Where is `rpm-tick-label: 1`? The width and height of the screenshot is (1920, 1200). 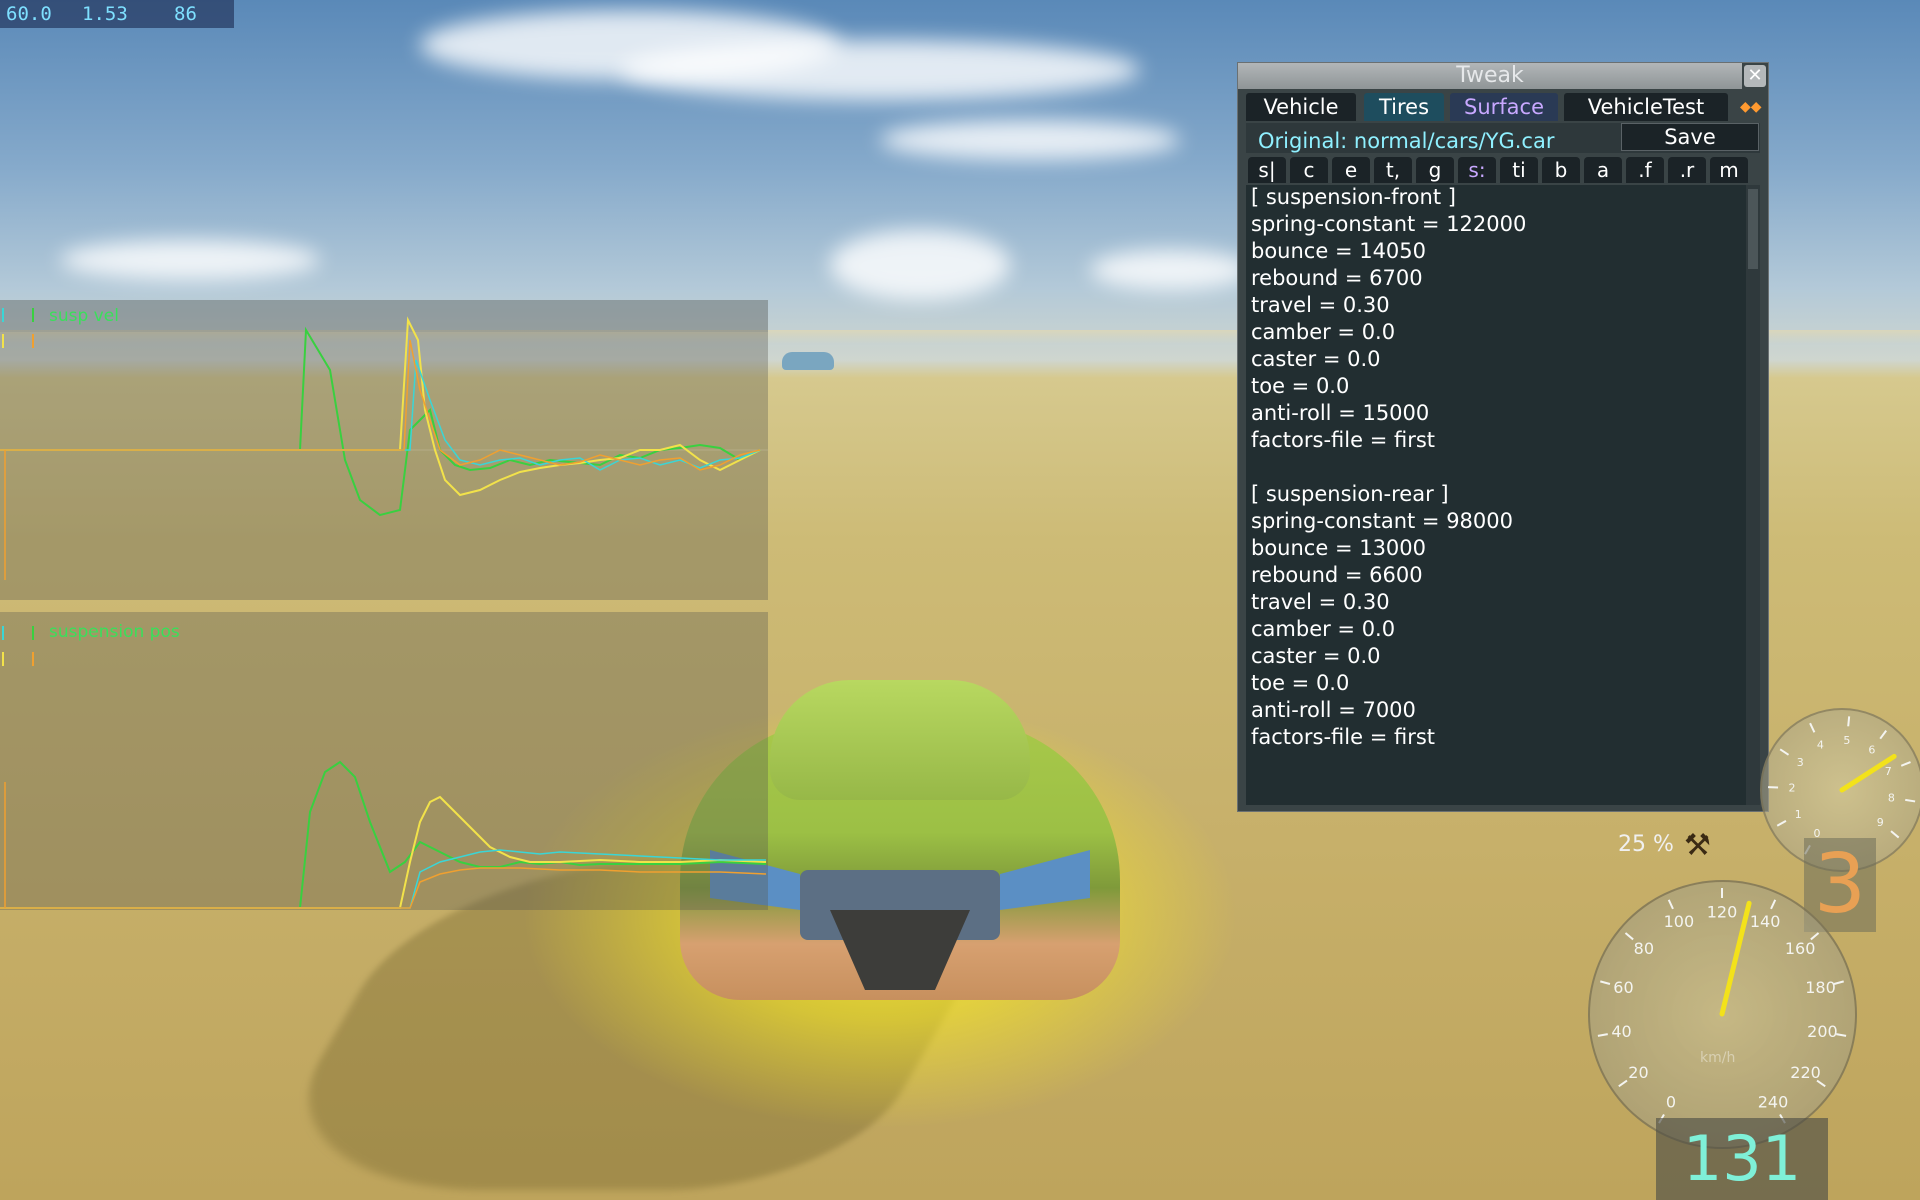
rpm-tick-label: 1 is located at coordinates (1798, 814).